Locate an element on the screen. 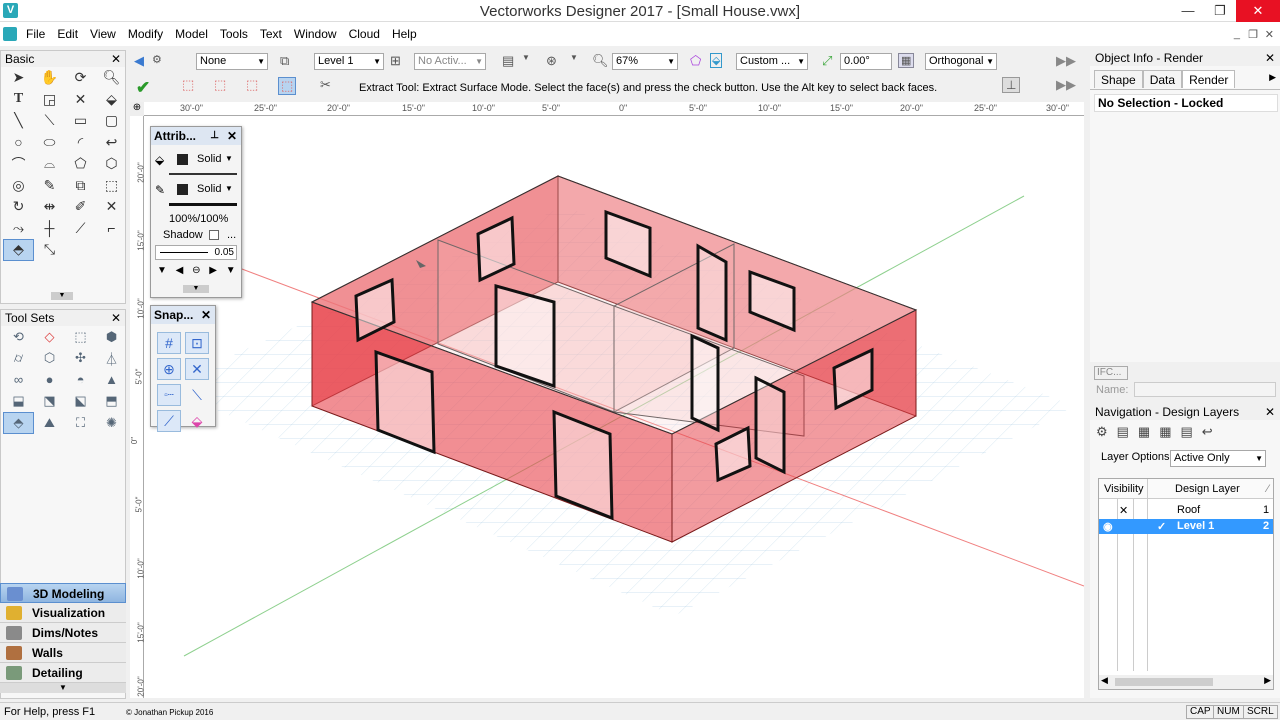  toolset-button-walls: Walls is located at coordinates (63, 653).